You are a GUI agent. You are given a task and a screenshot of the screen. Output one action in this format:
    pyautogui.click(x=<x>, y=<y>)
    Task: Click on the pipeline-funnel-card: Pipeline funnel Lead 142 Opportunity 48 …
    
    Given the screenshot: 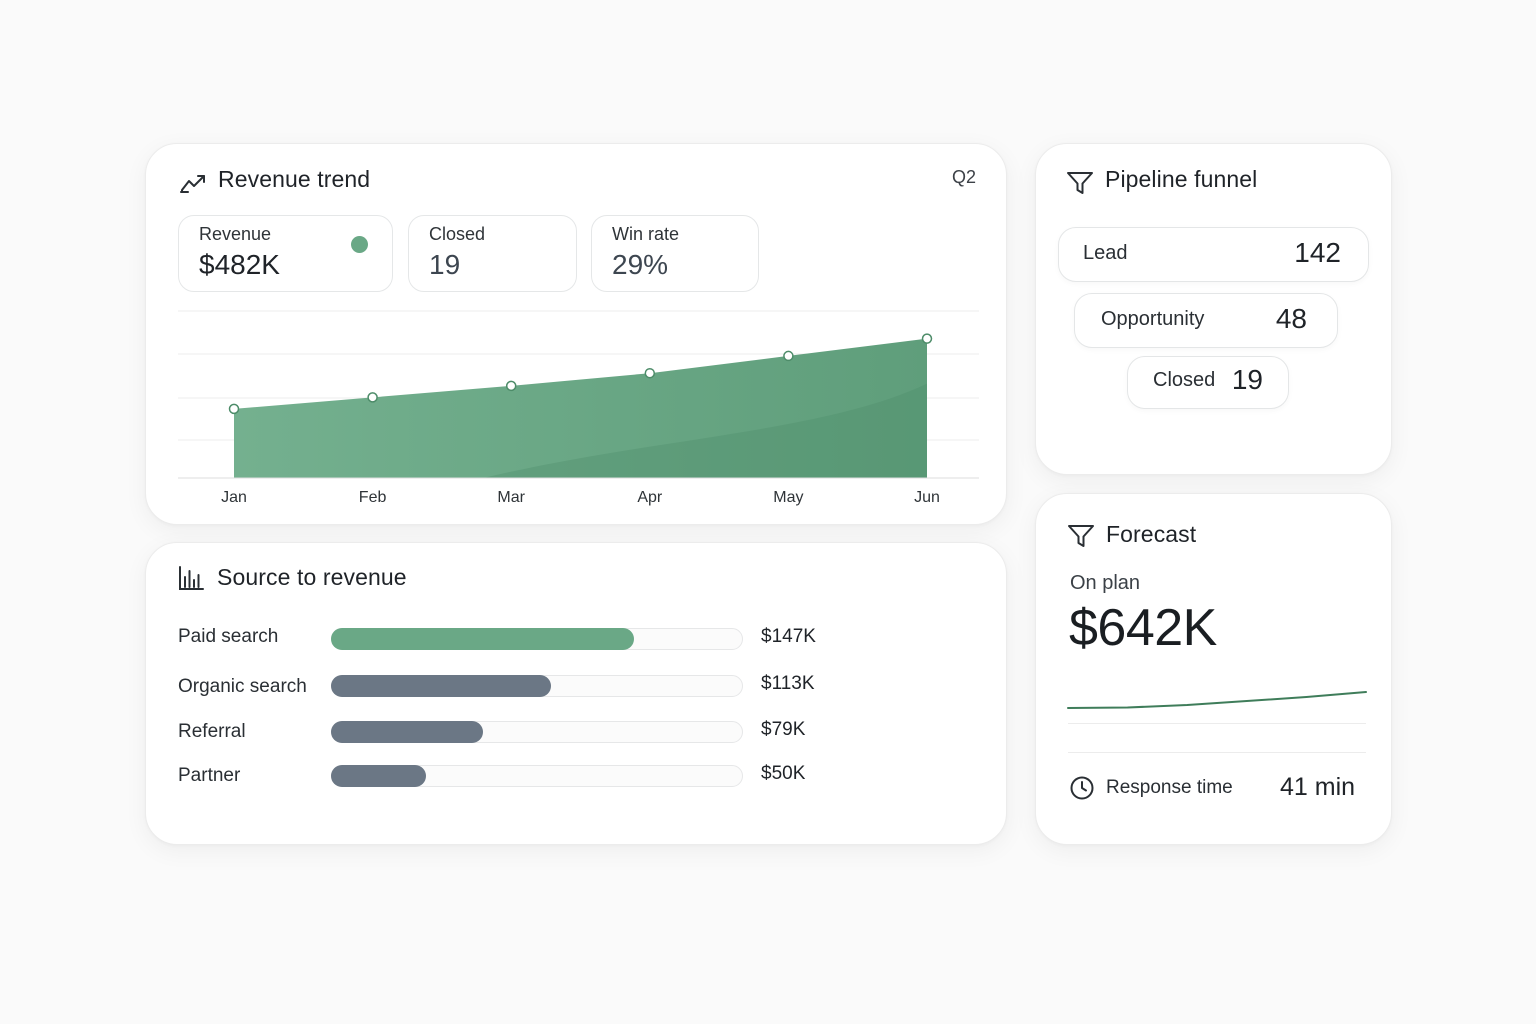 What is the action you would take?
    pyautogui.click(x=1213, y=309)
    